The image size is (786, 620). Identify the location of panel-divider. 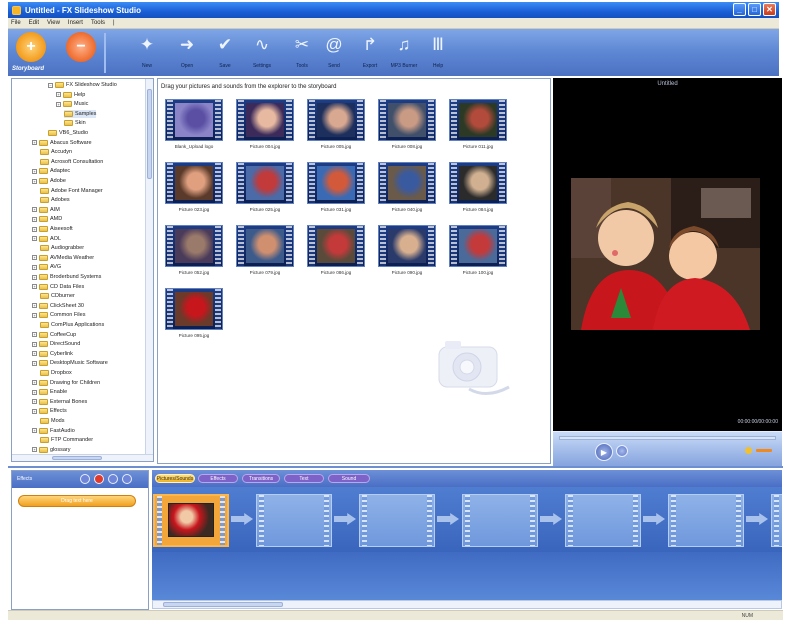
(395, 467).